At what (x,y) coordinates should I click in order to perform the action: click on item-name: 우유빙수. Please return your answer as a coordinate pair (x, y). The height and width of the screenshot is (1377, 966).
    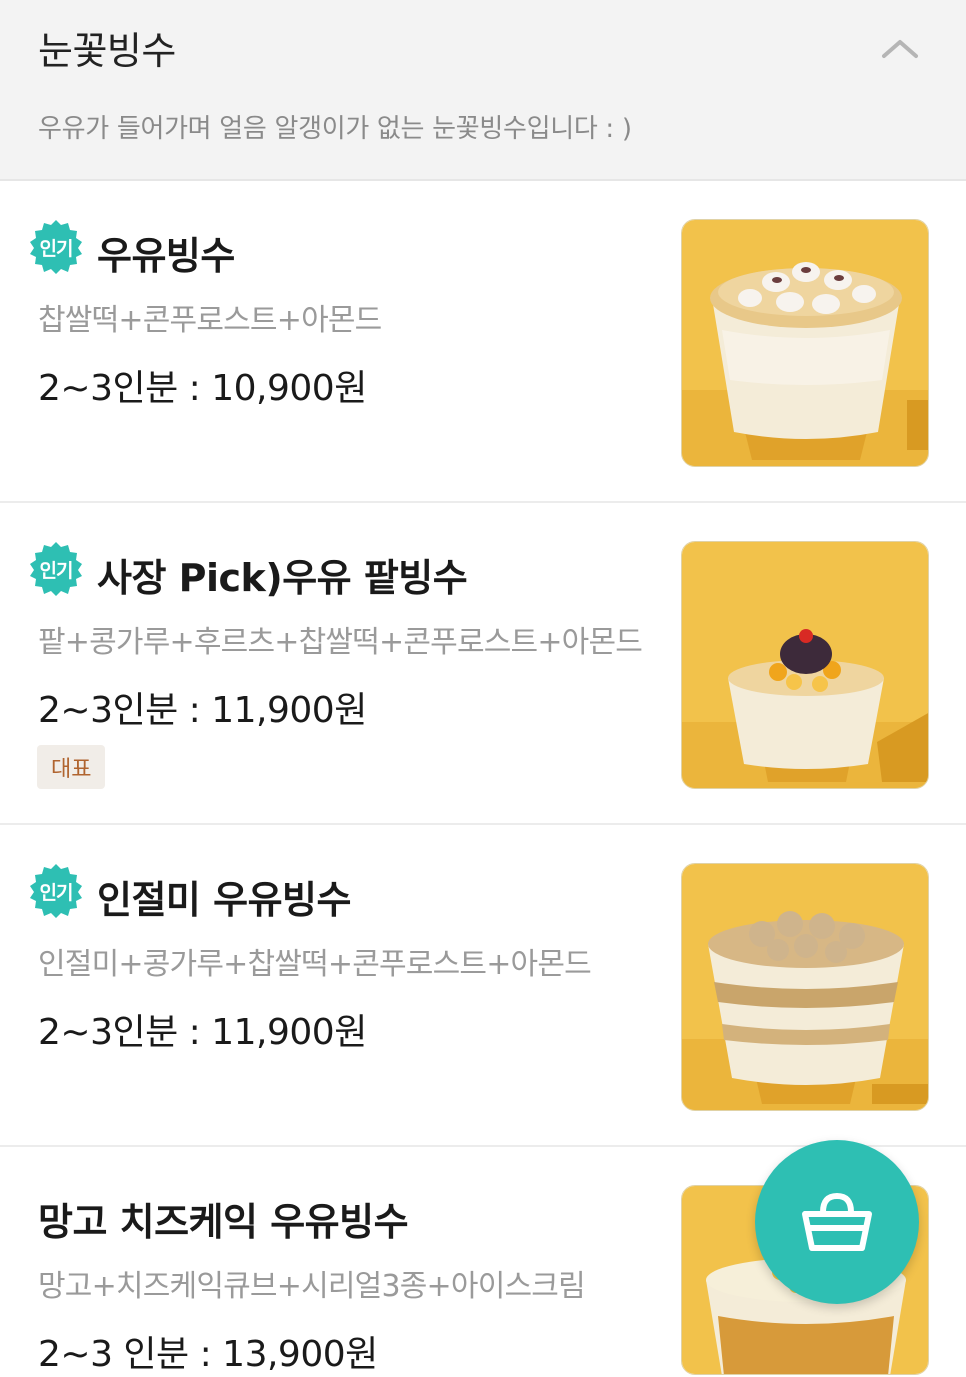
    Looking at the image, I should click on (166, 256).